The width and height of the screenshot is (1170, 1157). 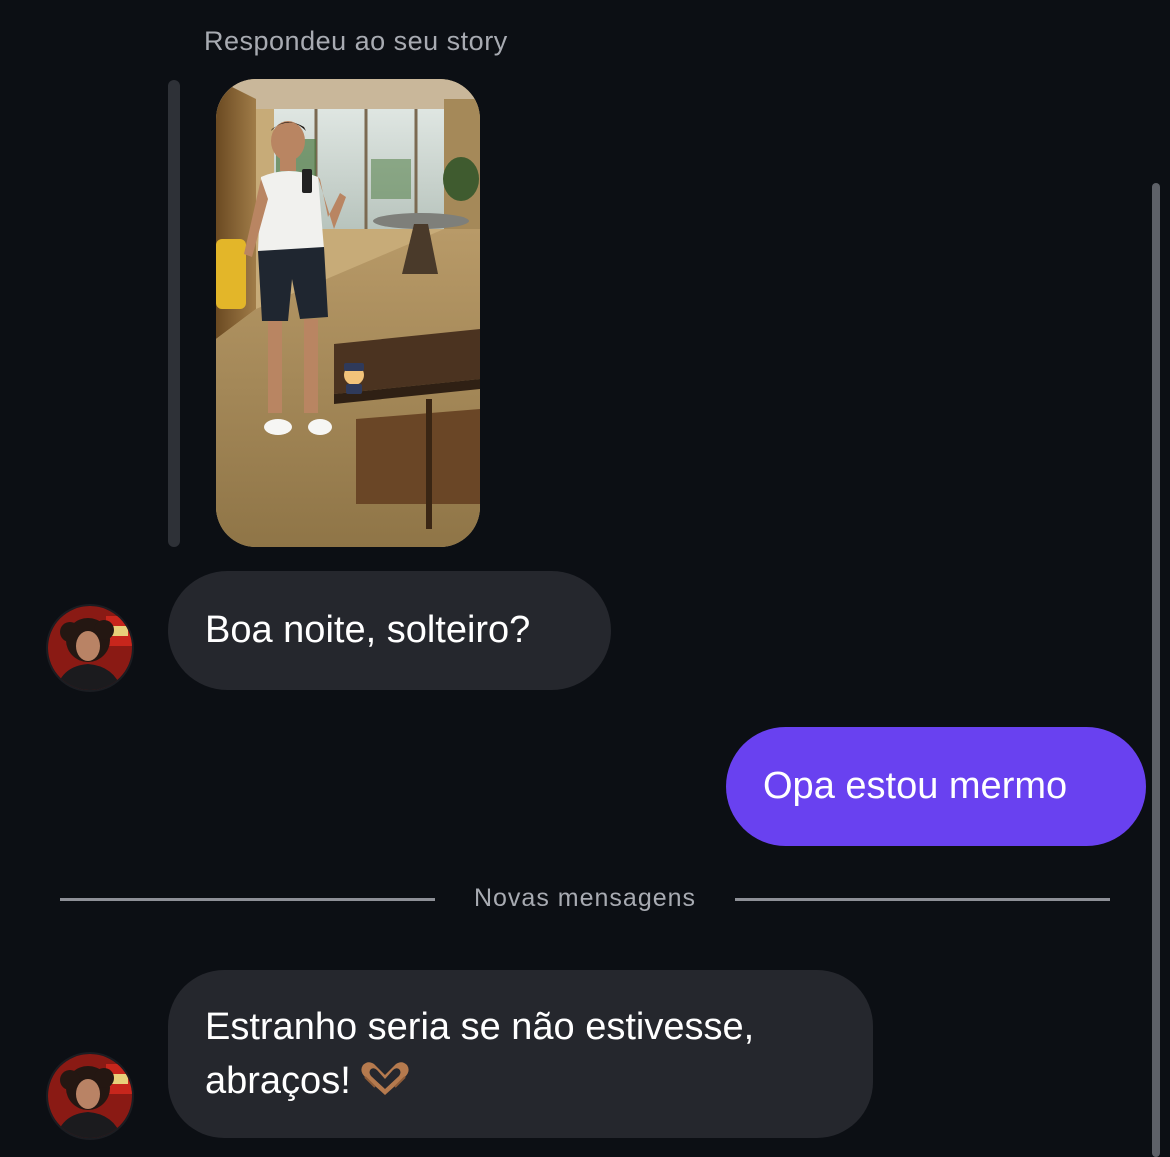 What do you see at coordinates (368, 630) in the screenshot?
I see `message-text: Boa noite, solteiro?` at bounding box center [368, 630].